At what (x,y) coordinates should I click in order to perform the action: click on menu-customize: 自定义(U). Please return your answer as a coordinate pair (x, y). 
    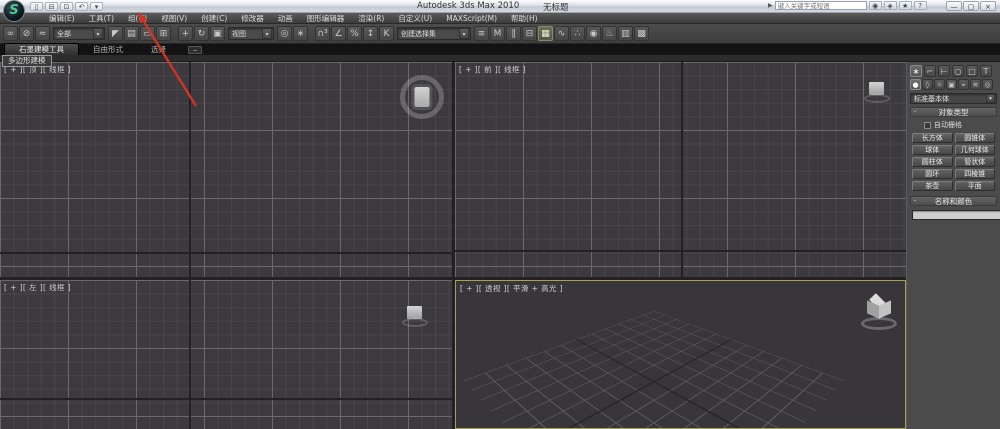
    Looking at the image, I should click on (415, 18).